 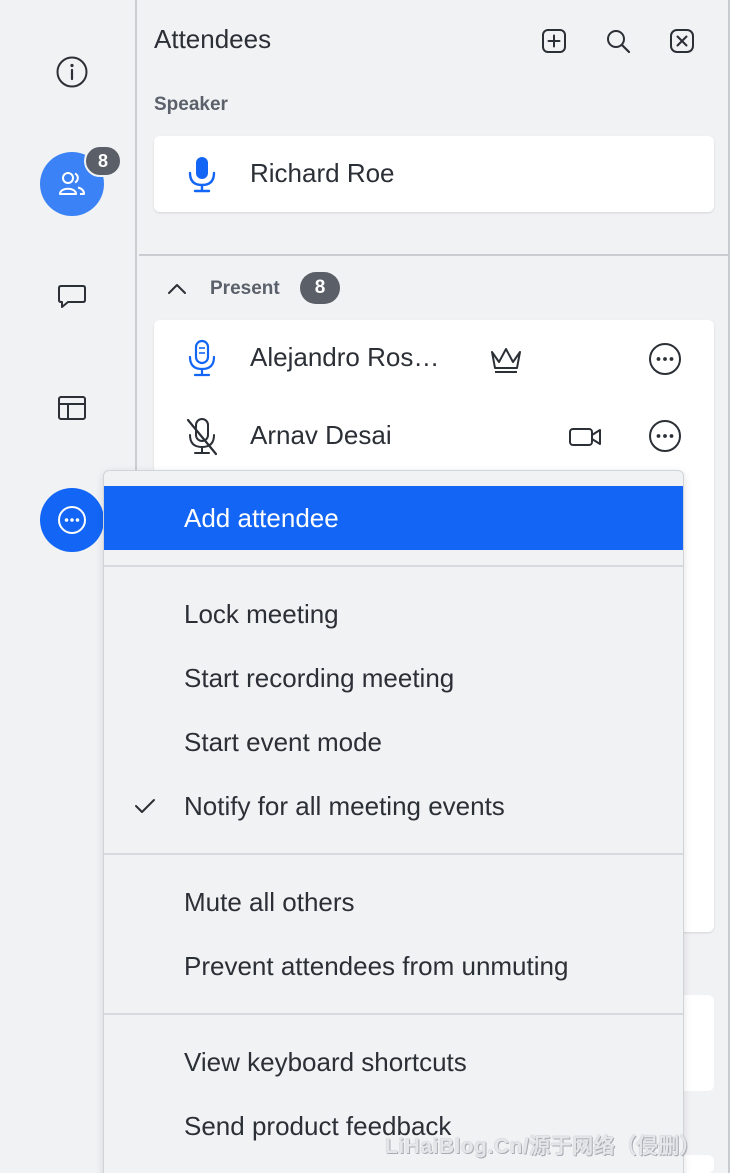 I want to click on more-options-button, so click(x=72, y=520).